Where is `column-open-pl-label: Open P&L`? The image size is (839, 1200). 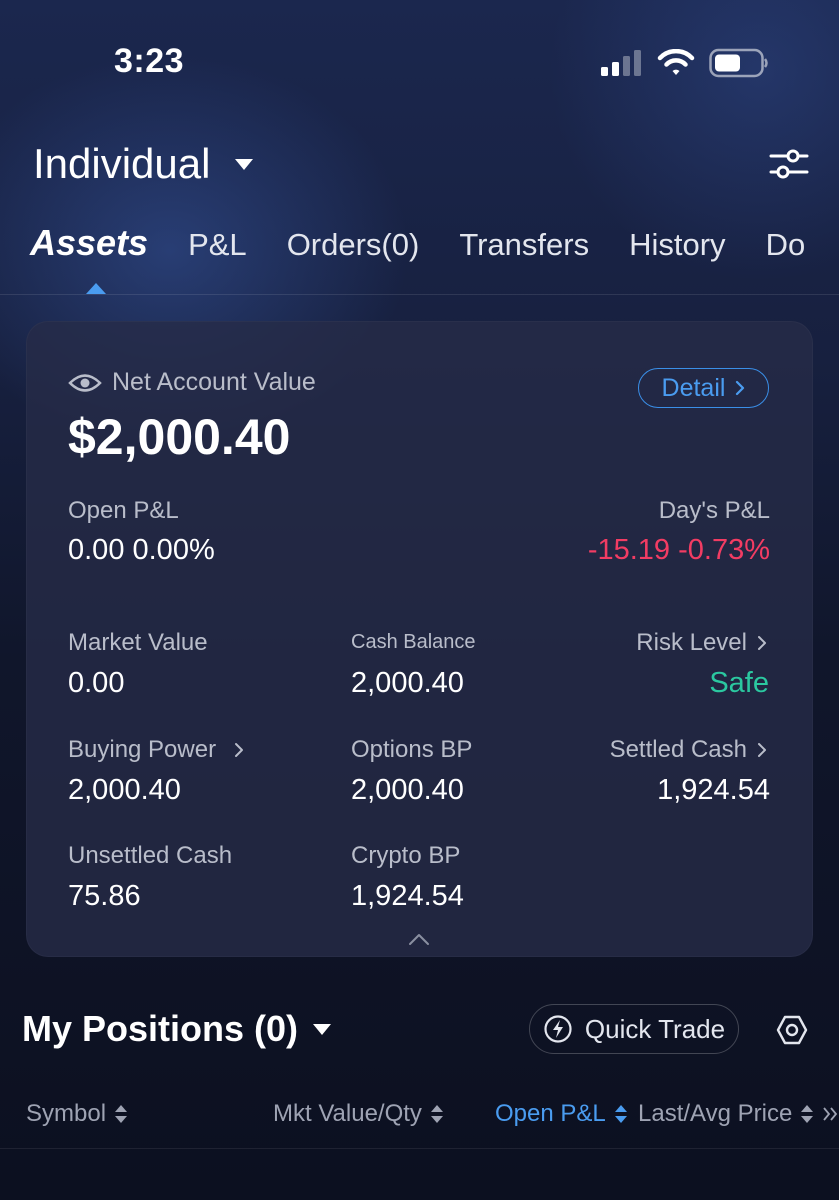 column-open-pl-label: Open P&L is located at coordinates (550, 1113).